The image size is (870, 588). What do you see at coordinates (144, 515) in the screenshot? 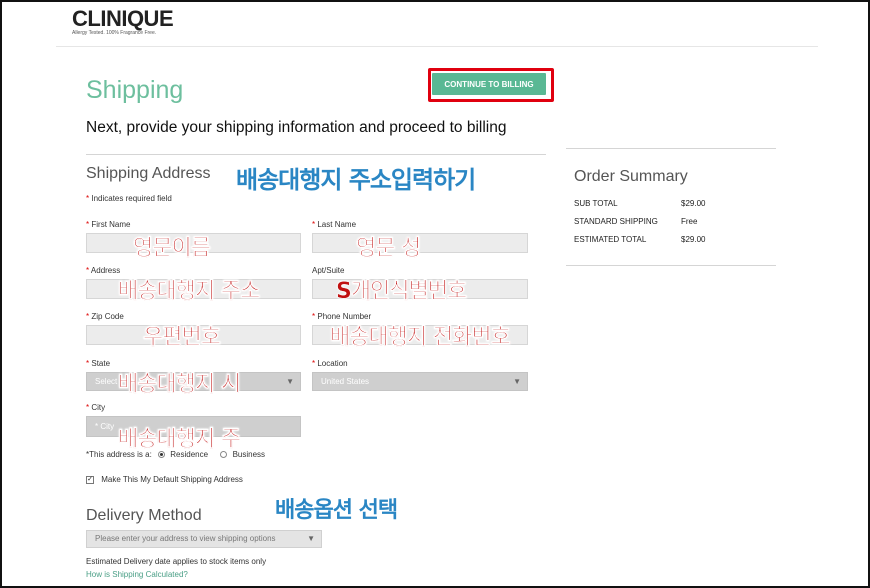
I see `delivery-method-title: Delivery Method` at bounding box center [144, 515].